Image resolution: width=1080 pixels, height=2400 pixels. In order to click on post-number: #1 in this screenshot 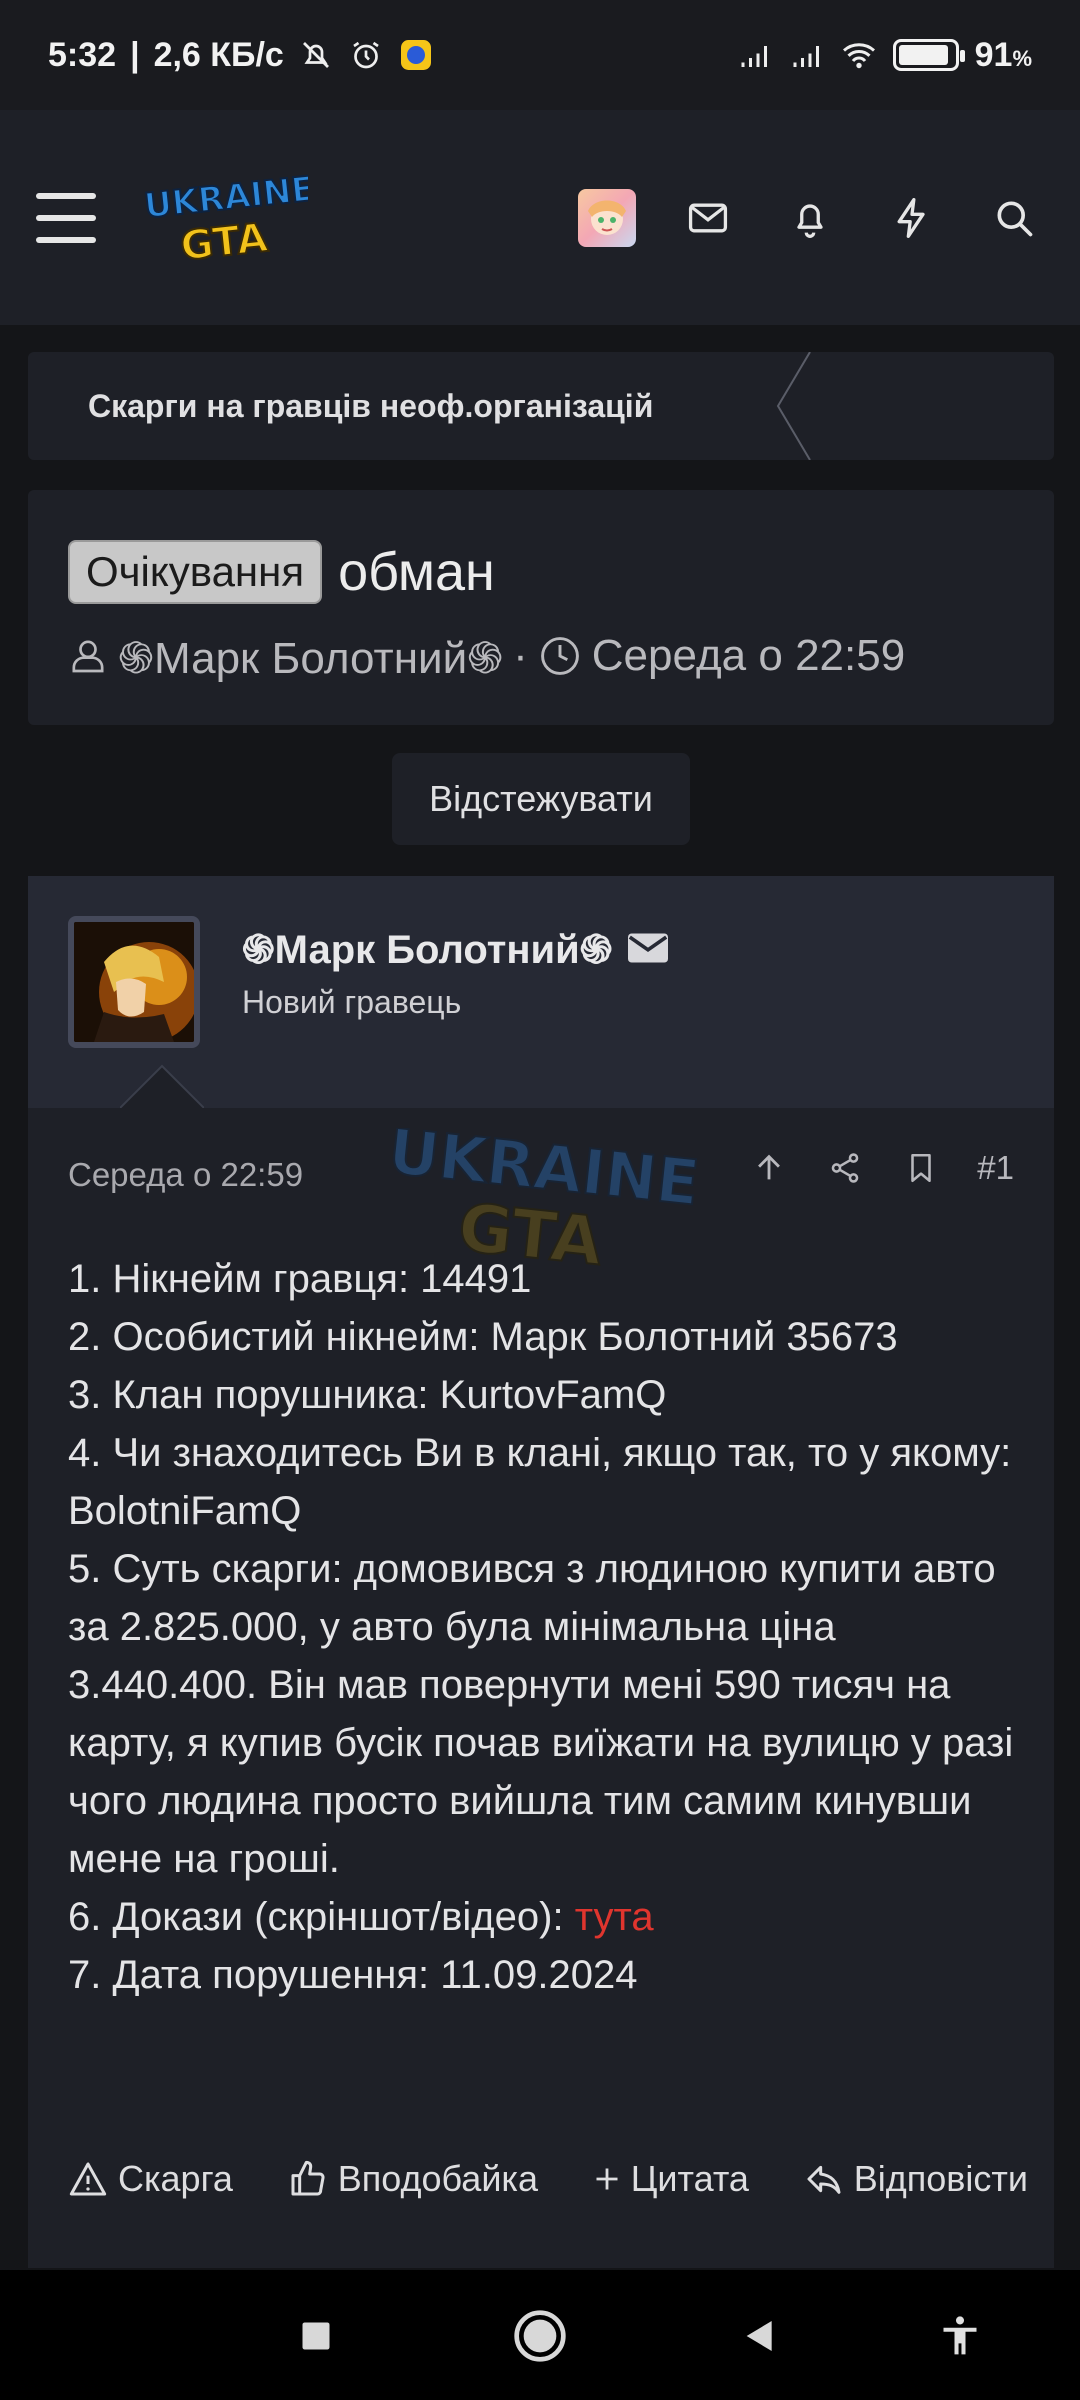, I will do `click(995, 1168)`.